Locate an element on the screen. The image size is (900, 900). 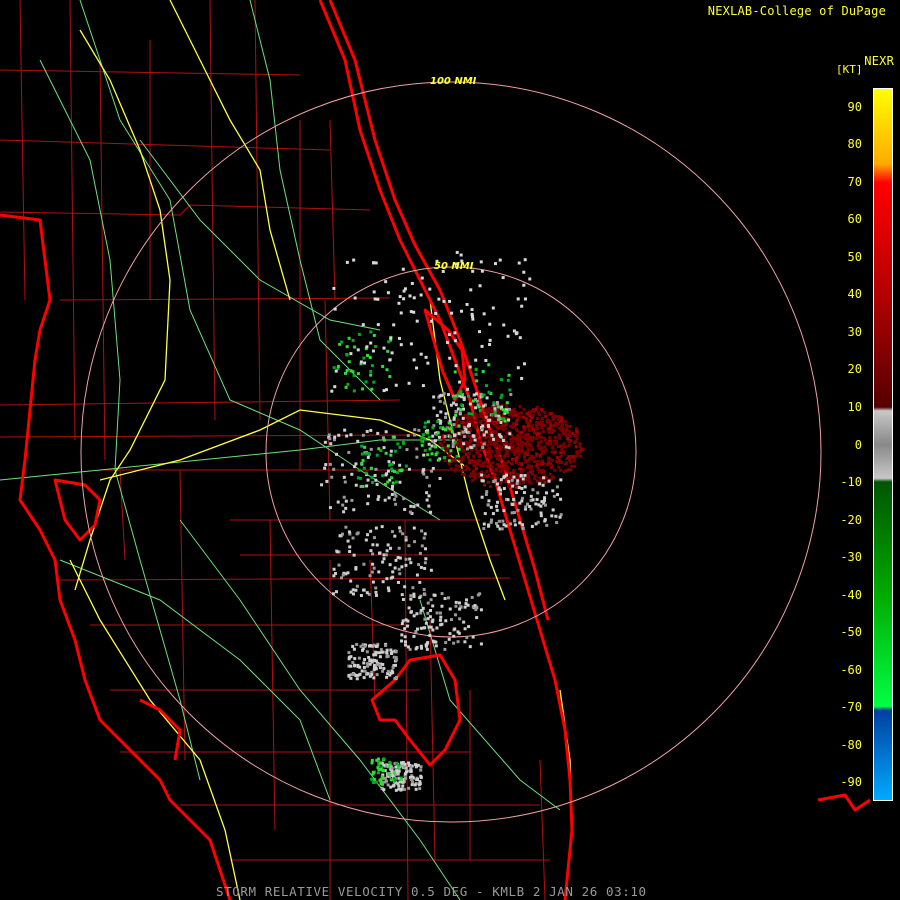
scale-tick: -90 is located at coordinates (851, 782).